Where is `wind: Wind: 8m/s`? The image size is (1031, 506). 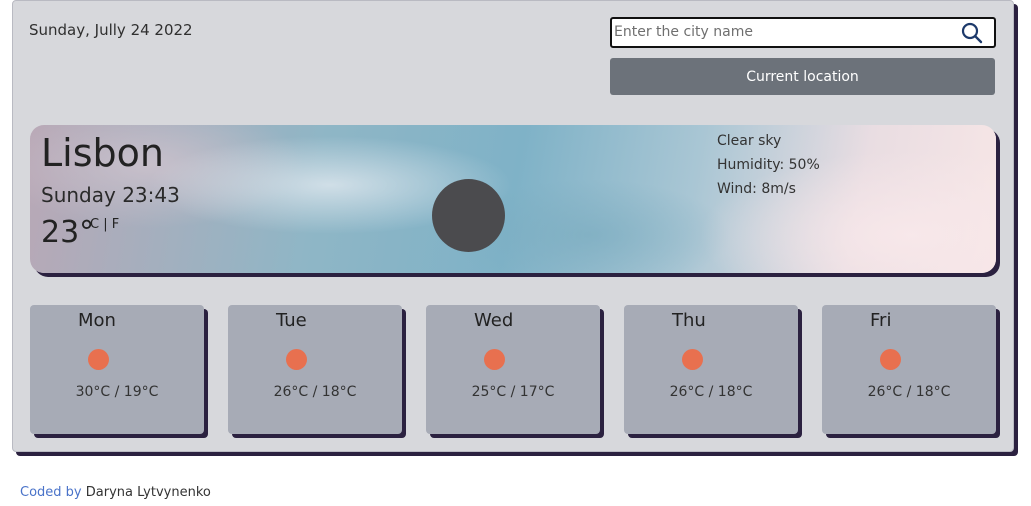 wind: Wind: 8m/s is located at coordinates (756, 189).